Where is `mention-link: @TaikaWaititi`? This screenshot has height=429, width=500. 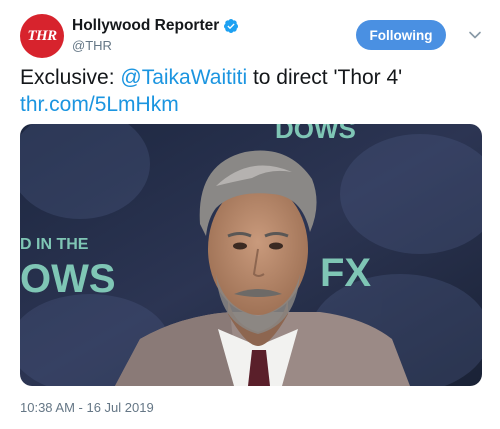
mention-link: @TaikaWaititi is located at coordinates (183, 77).